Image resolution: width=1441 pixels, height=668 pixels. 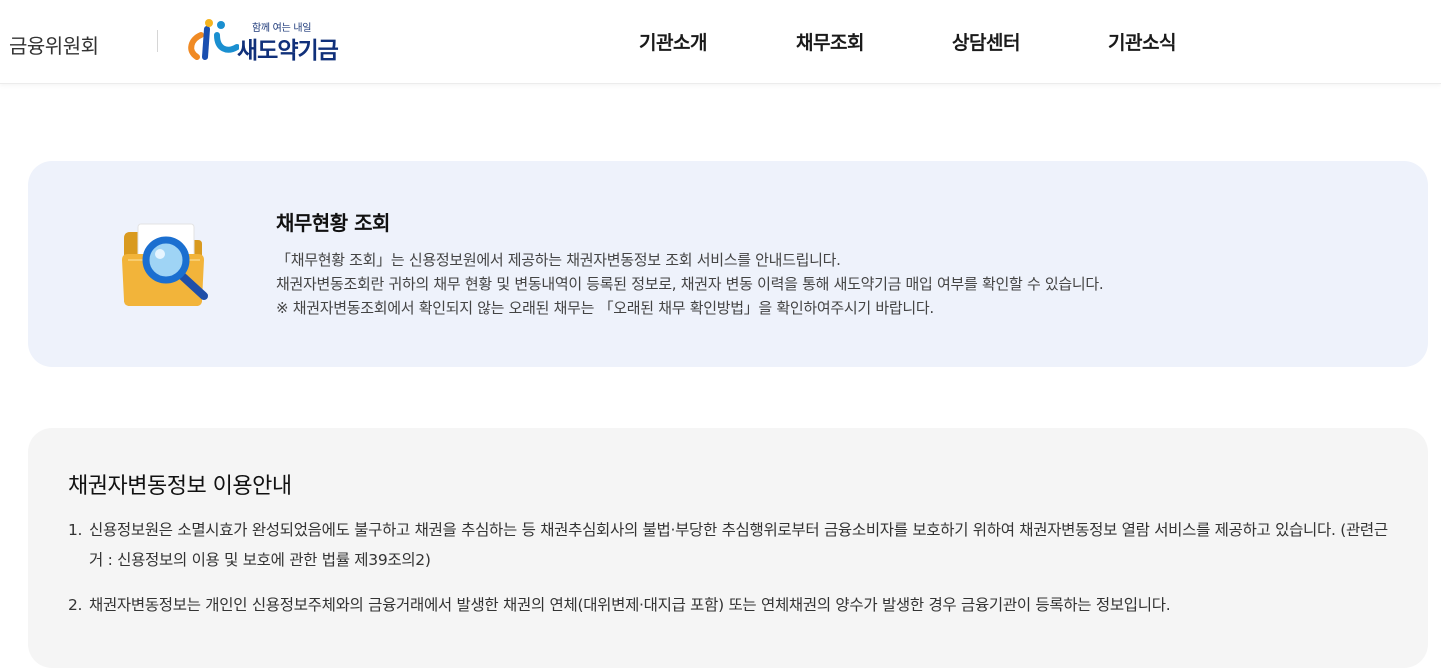 I want to click on folder-search-icon, so click(x=165, y=264).